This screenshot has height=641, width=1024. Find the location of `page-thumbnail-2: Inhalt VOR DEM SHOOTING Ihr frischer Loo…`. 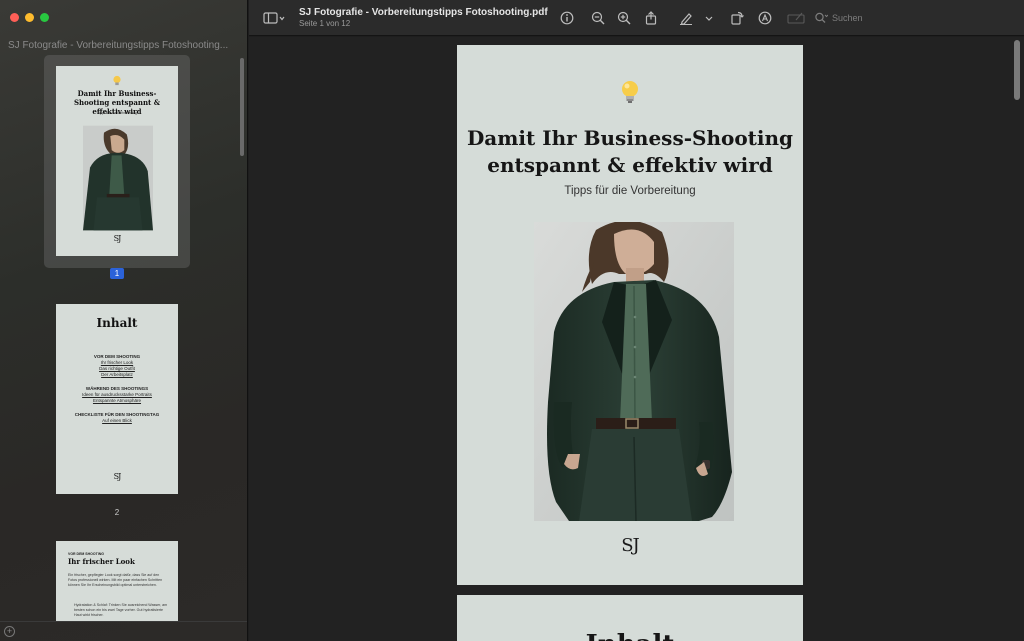

page-thumbnail-2: Inhalt VOR DEM SHOOTING Ihr frischer Loo… is located at coordinates (117, 399).